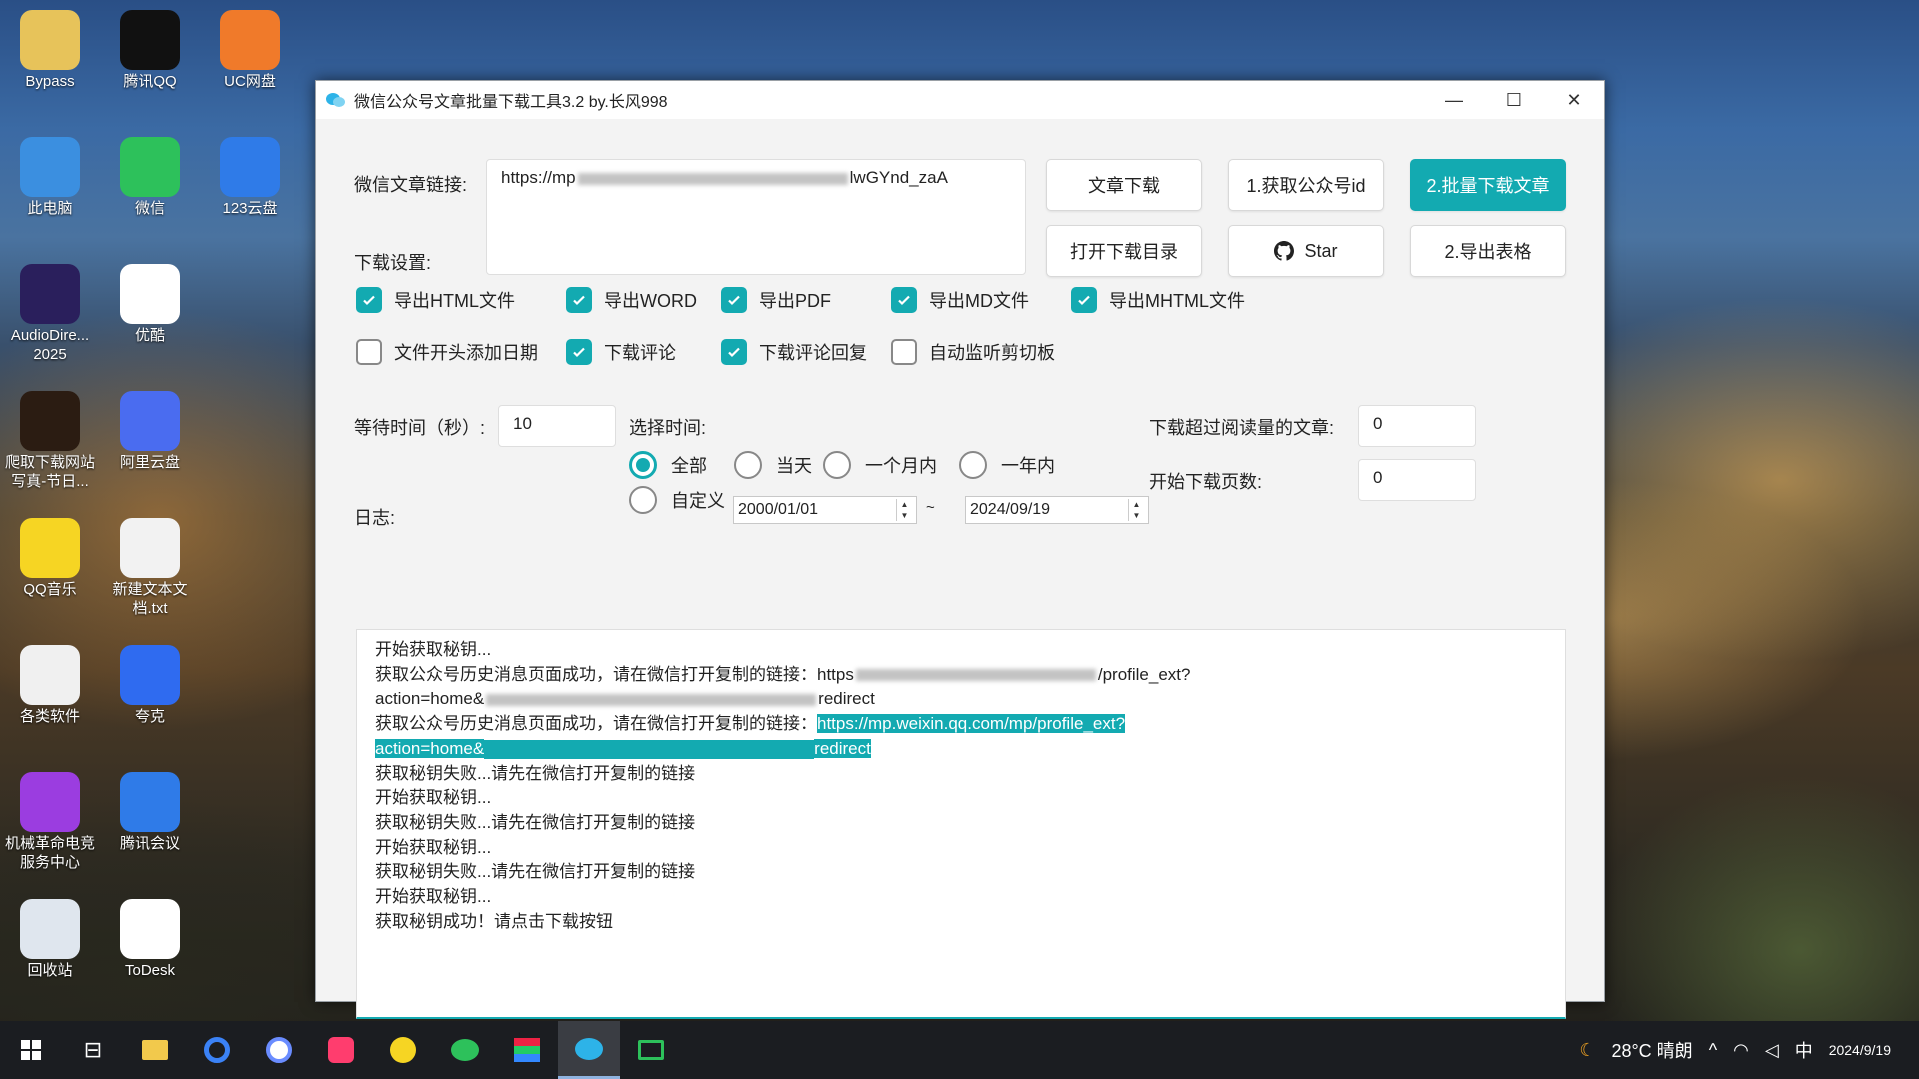 The width and height of the screenshot is (1919, 1079). What do you see at coordinates (1860, 1050) in the screenshot?
I see `clock-date: 2024/9/19` at bounding box center [1860, 1050].